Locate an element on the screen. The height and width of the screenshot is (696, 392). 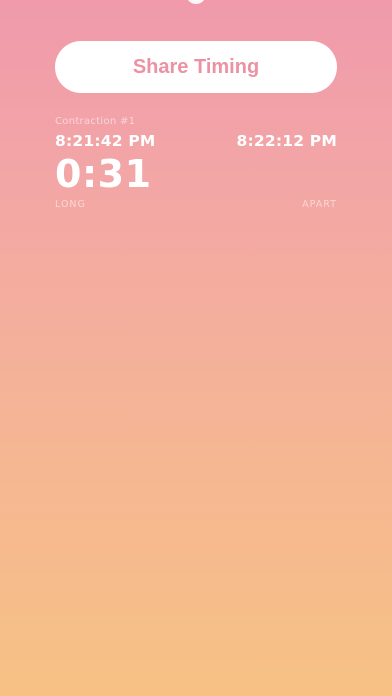
share-timing-button: Share Timing is located at coordinates (196, 67).